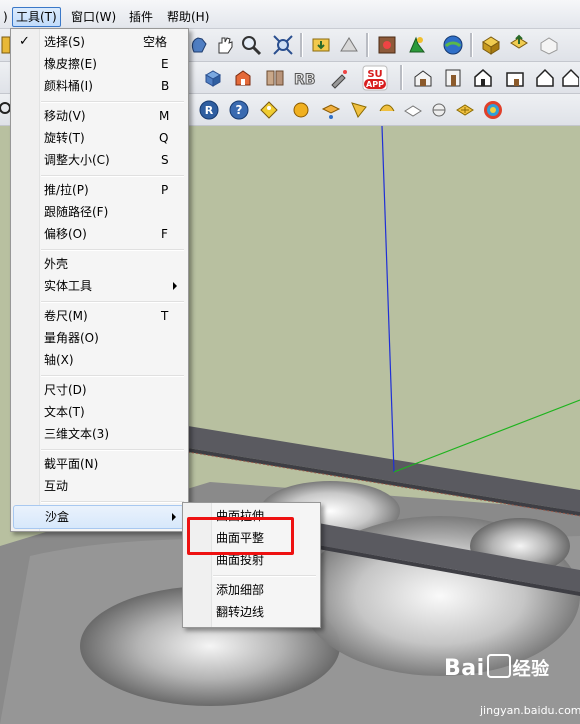 This screenshot has width=580, height=724. Describe the element at coordinates (98, 86) in the screenshot. I see `menu-item-paint-bucket: 颜料桶(I) B` at that location.